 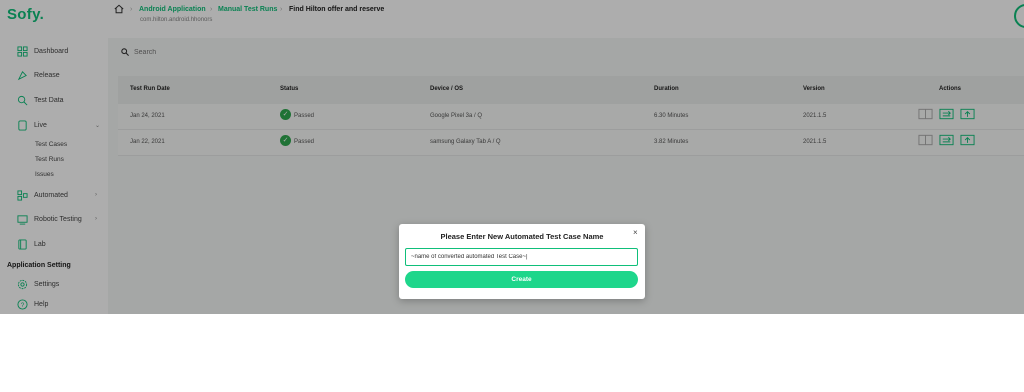 I want to click on test-case-name-input, so click(x=521, y=257).